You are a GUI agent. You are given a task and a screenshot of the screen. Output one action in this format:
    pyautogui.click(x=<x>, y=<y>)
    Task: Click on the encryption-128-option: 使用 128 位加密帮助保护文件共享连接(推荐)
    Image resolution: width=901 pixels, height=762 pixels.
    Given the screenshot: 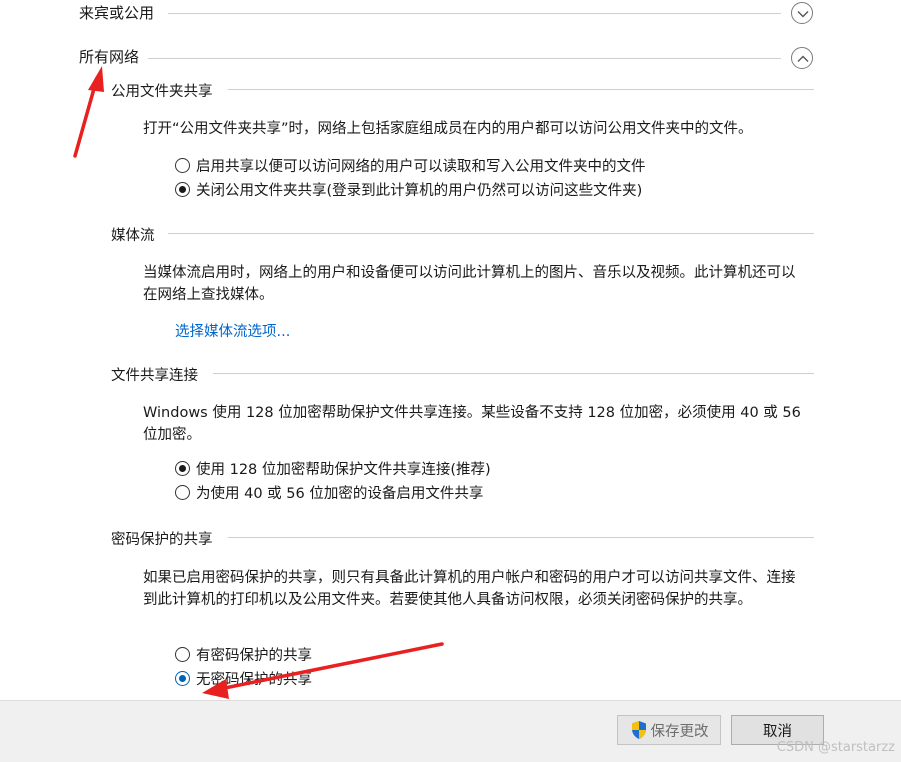 What is the action you would take?
    pyautogui.click(x=333, y=468)
    